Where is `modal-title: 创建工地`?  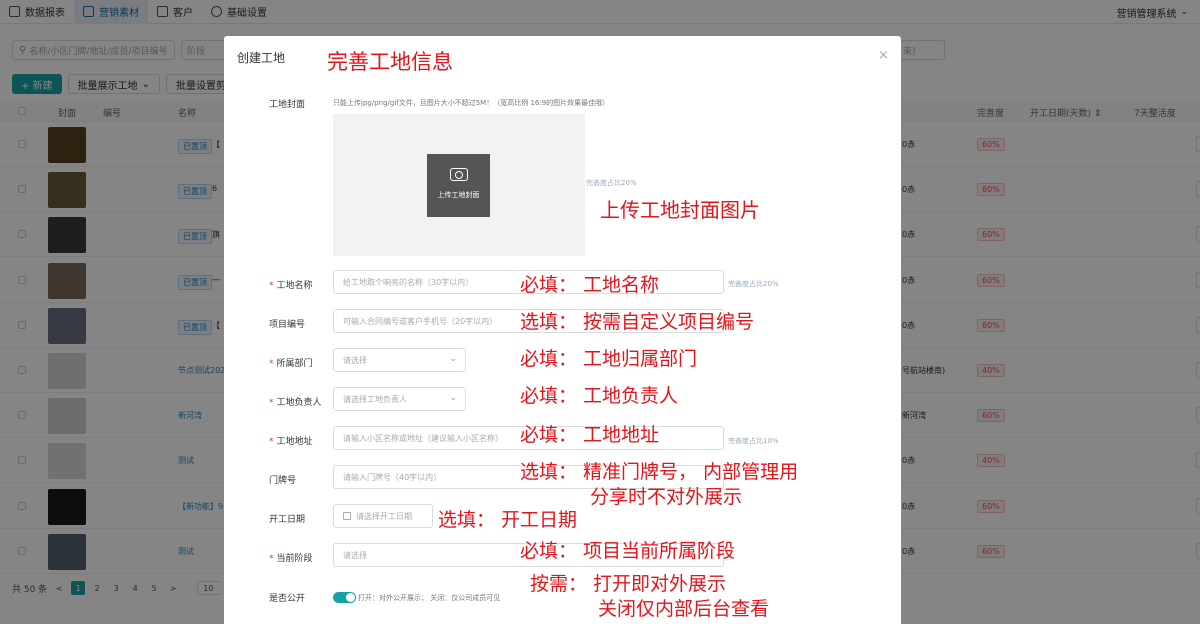 modal-title: 创建工地 is located at coordinates (261, 58).